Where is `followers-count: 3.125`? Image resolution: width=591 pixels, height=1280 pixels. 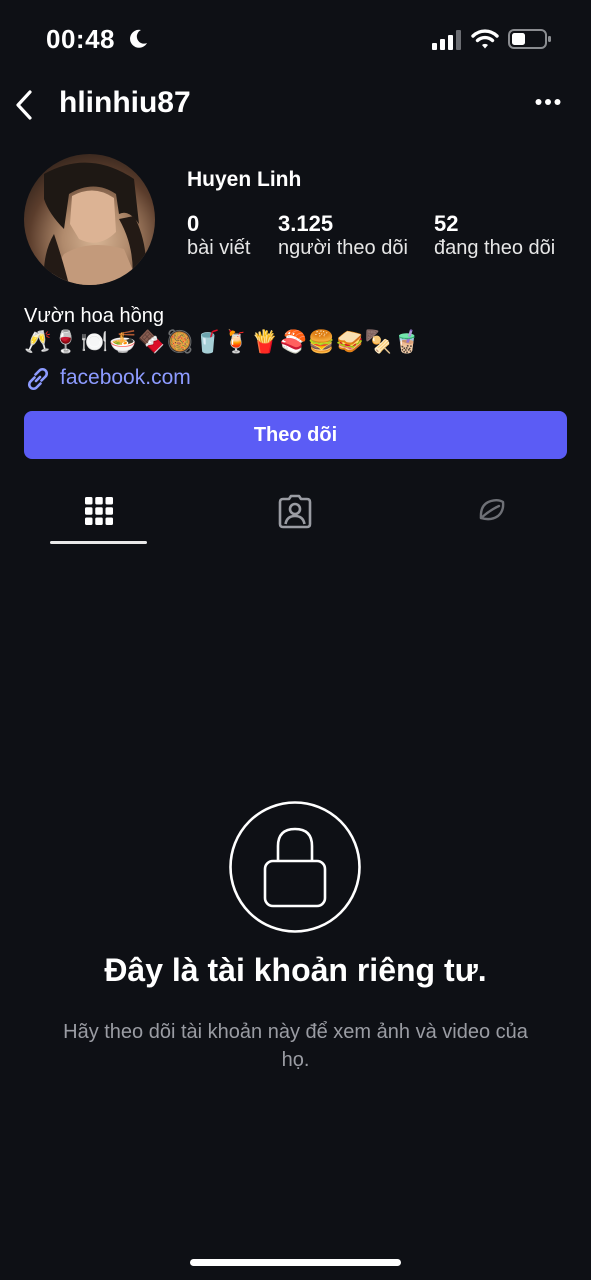 followers-count: 3.125 is located at coordinates (305, 224).